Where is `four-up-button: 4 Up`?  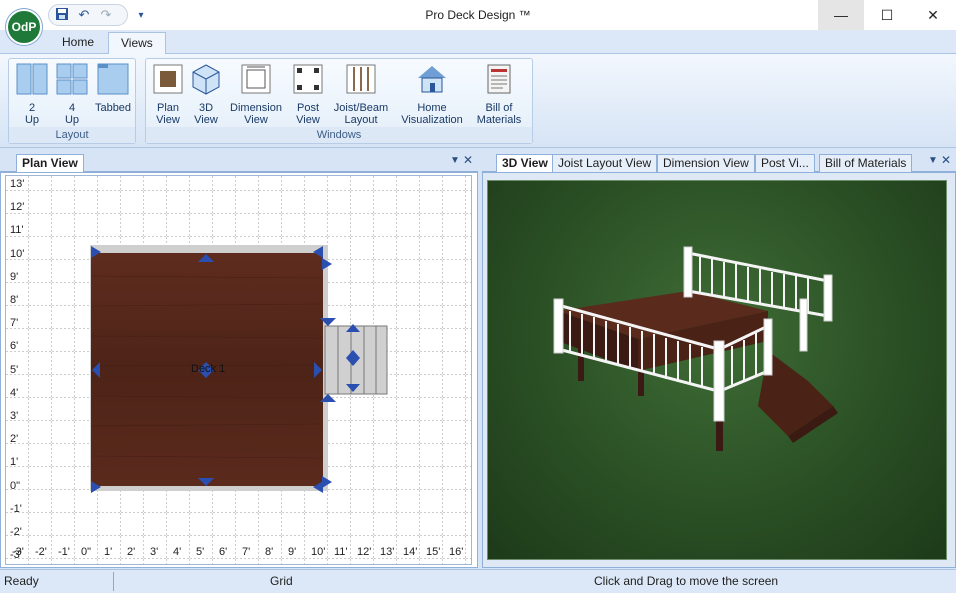
four-up-button: 4 Up is located at coordinates (72, 94).